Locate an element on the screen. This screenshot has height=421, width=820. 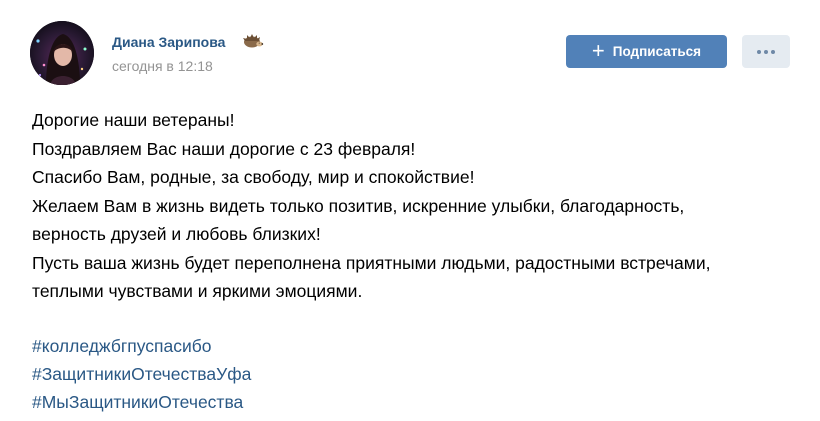
hashtag-link: #колледжбгпуспасибо is located at coordinates (141, 346).